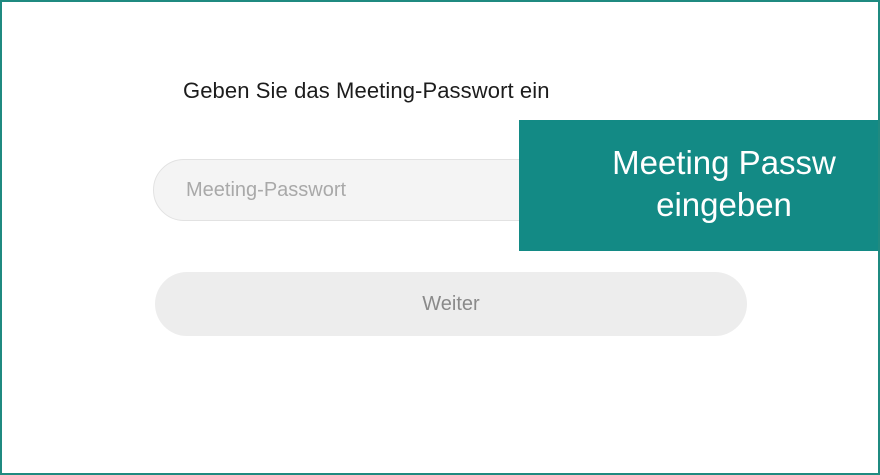  I want to click on callout-line-1: Meeting Passw, so click(724, 162).